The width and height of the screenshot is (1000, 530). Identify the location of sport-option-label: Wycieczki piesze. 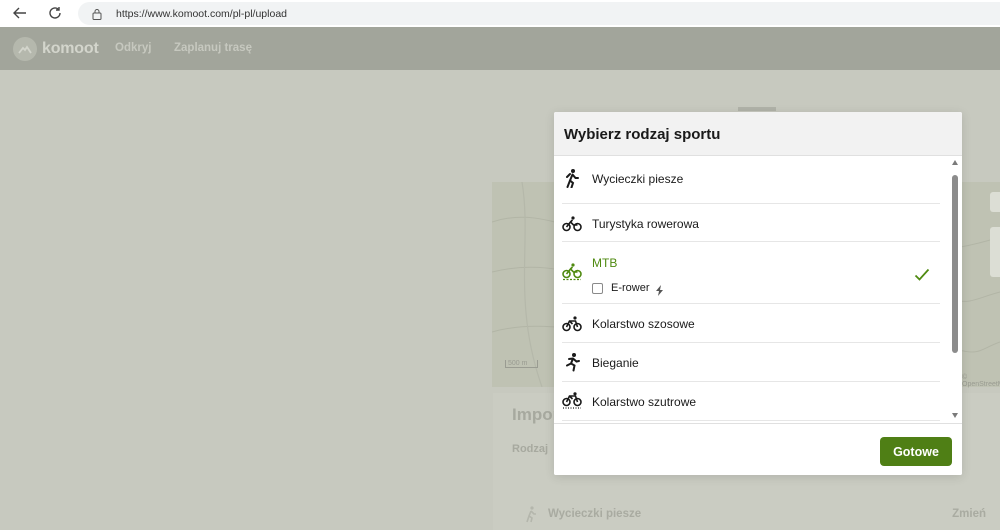
(638, 179).